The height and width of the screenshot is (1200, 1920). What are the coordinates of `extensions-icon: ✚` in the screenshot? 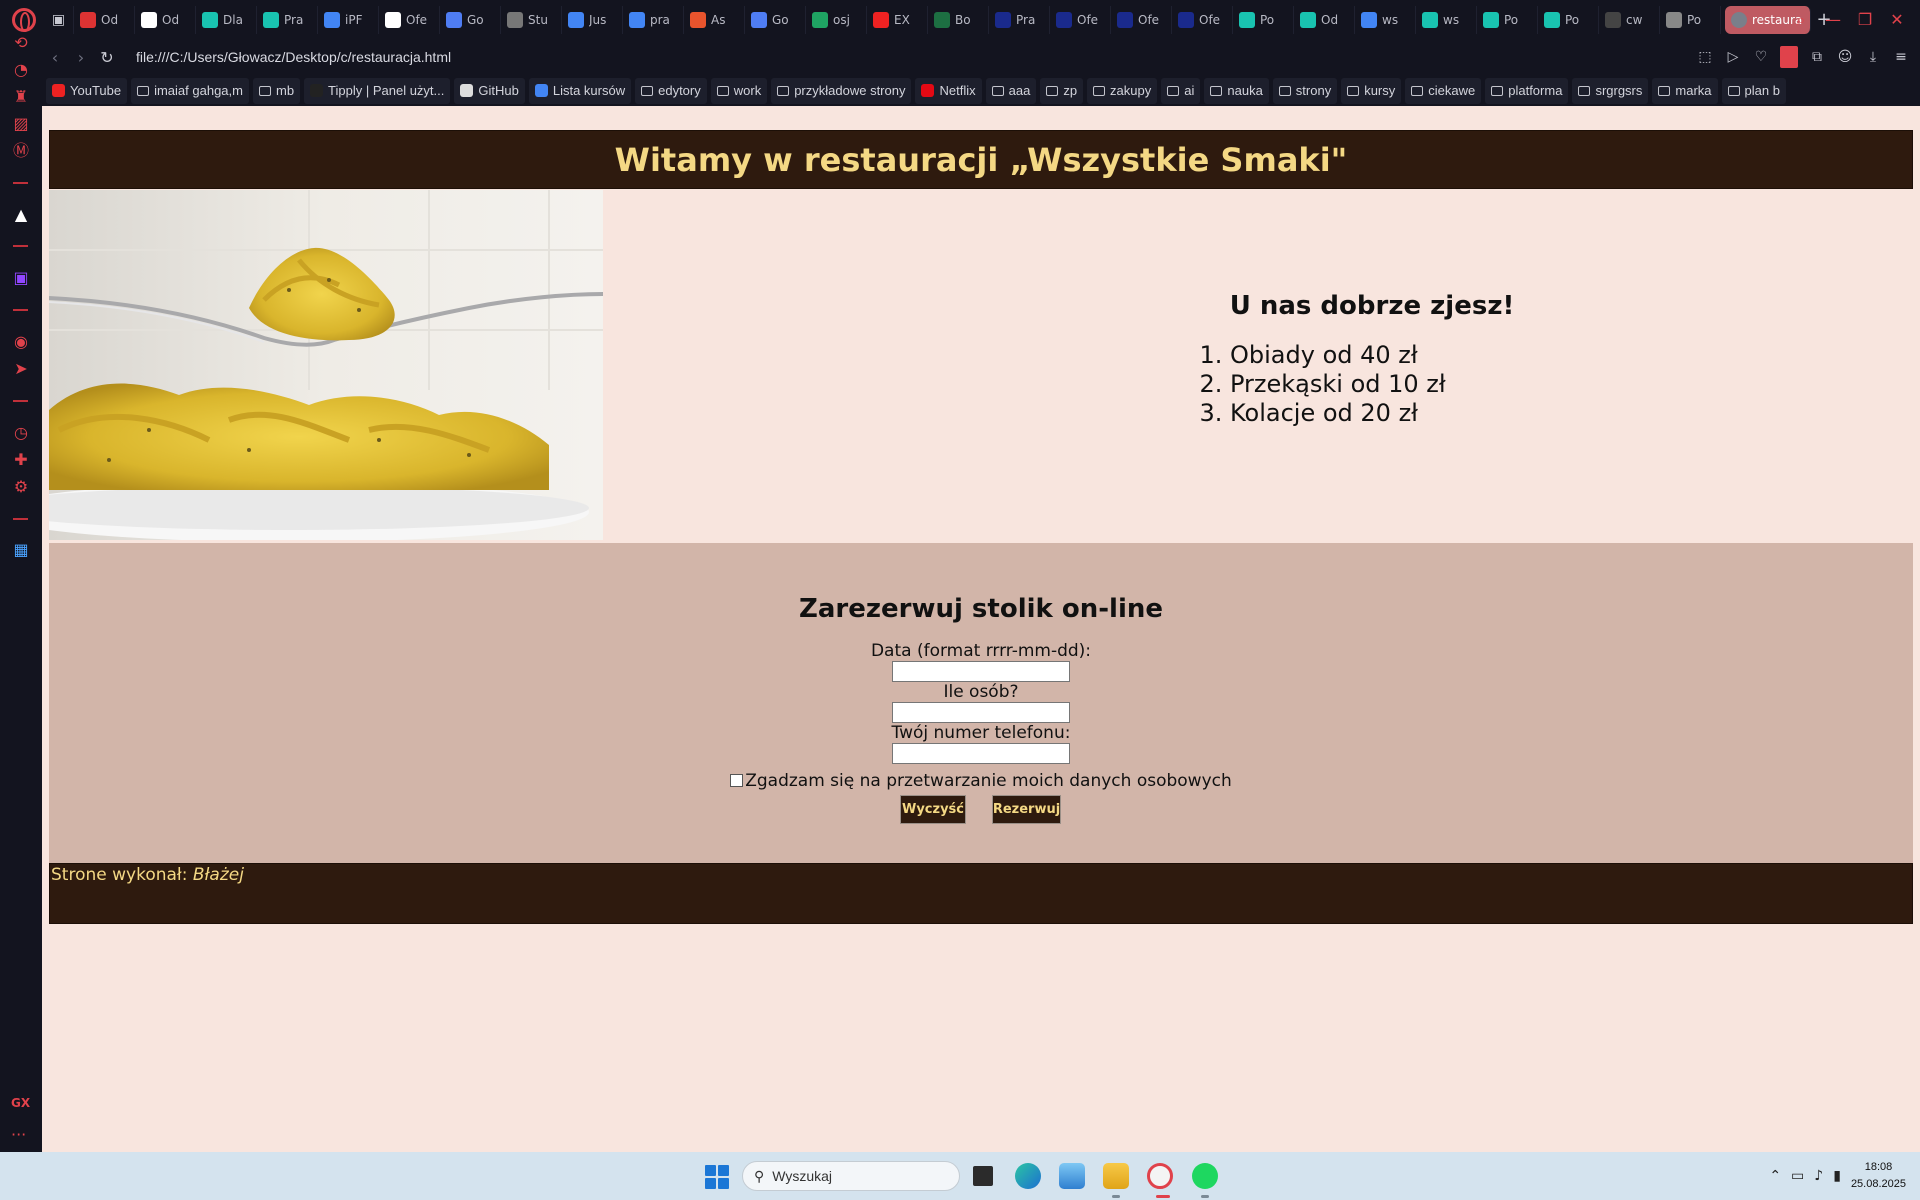 It's located at (21, 460).